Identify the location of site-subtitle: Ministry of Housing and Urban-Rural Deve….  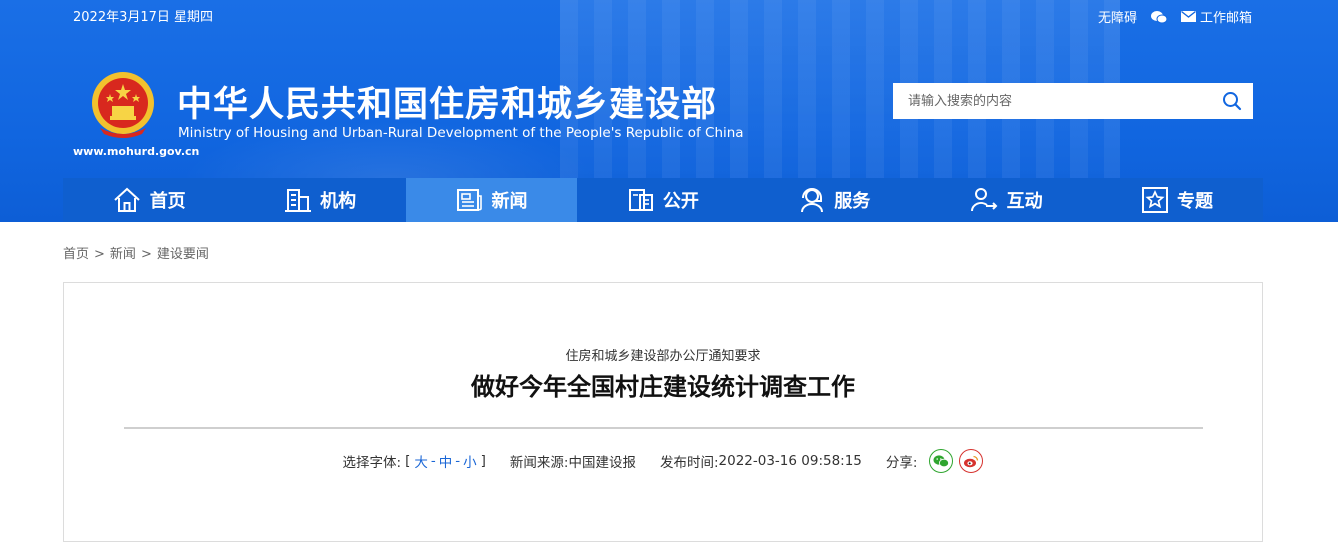
(461, 133).